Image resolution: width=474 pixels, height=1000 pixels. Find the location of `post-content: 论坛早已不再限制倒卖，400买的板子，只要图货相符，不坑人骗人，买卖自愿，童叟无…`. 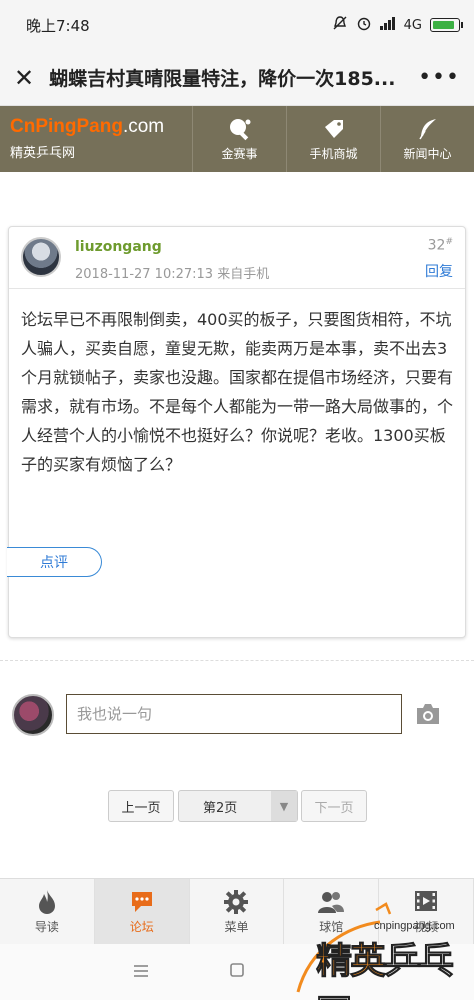

post-content: 论坛早已不再限制倒卖，400买的板子，只要图货相符，不坑人骗人，买卖自愿，童叟无… is located at coordinates (237, 392).